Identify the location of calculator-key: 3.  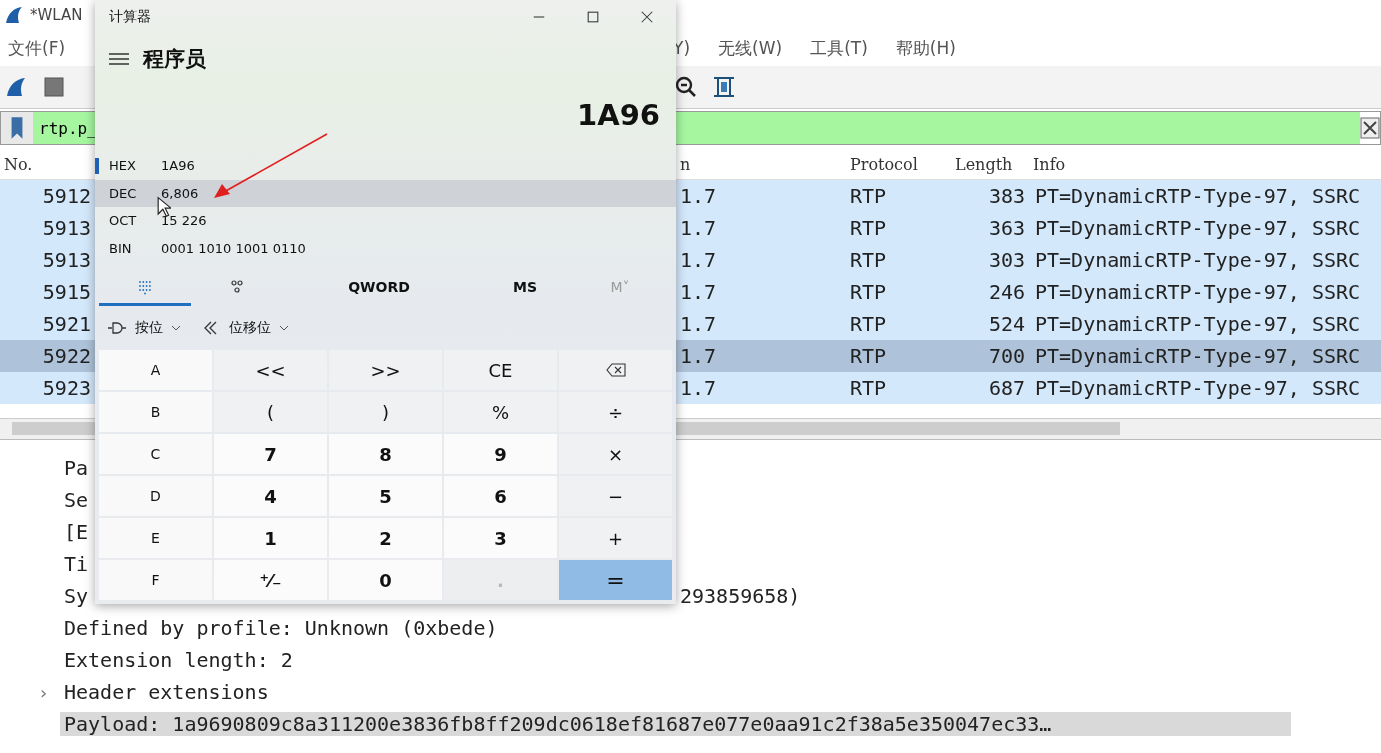
(500, 538).